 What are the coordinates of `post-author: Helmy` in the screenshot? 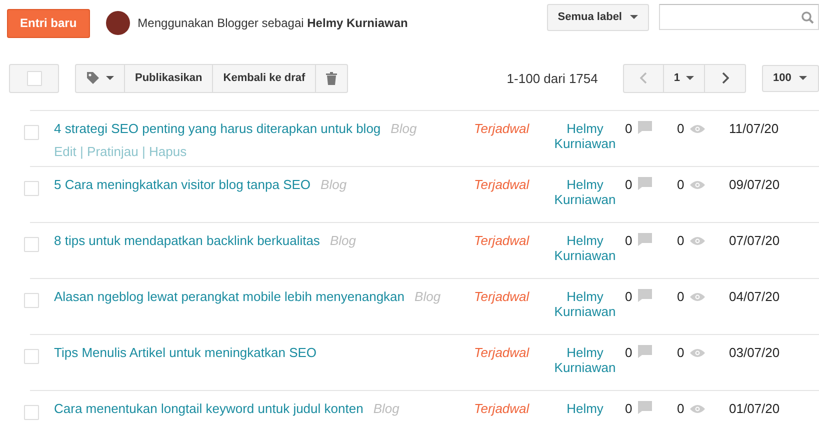 It's located at (585, 408).